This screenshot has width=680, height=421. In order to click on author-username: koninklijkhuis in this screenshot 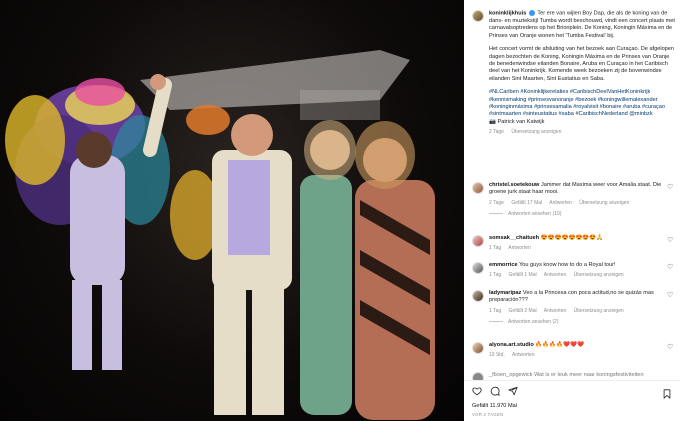, I will do `click(507, 13)`.